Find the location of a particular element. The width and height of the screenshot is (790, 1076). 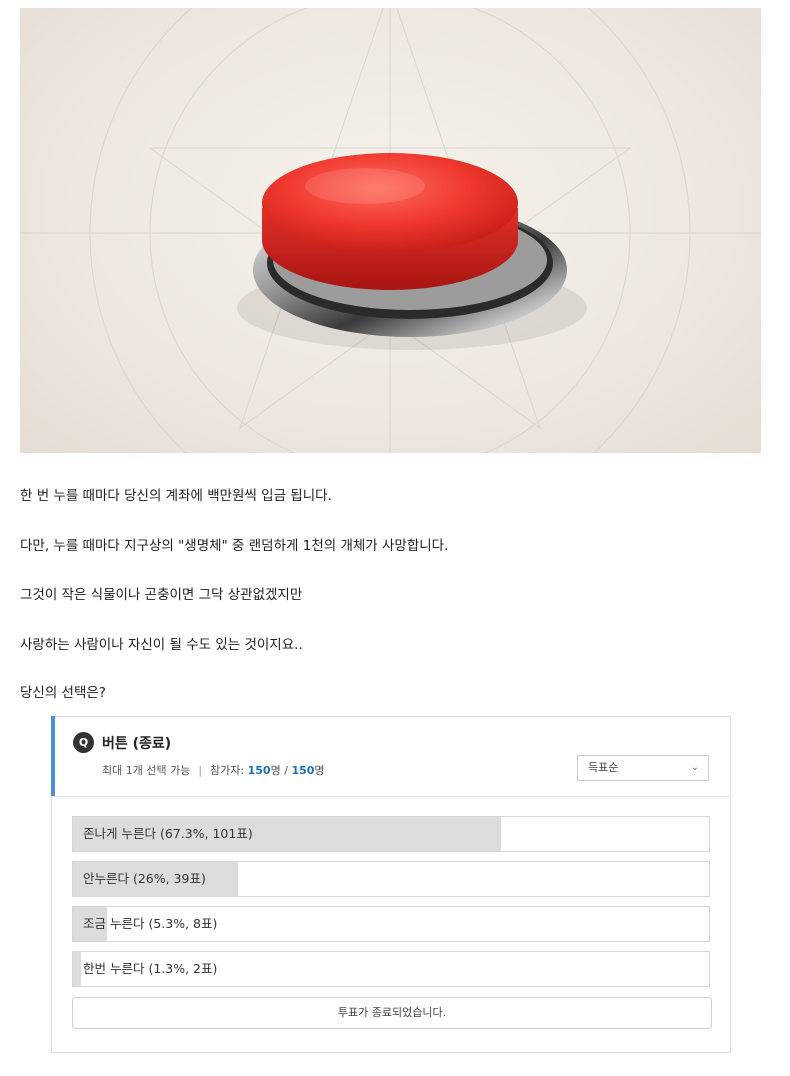

poll-accent-bar is located at coordinates (53, 756).